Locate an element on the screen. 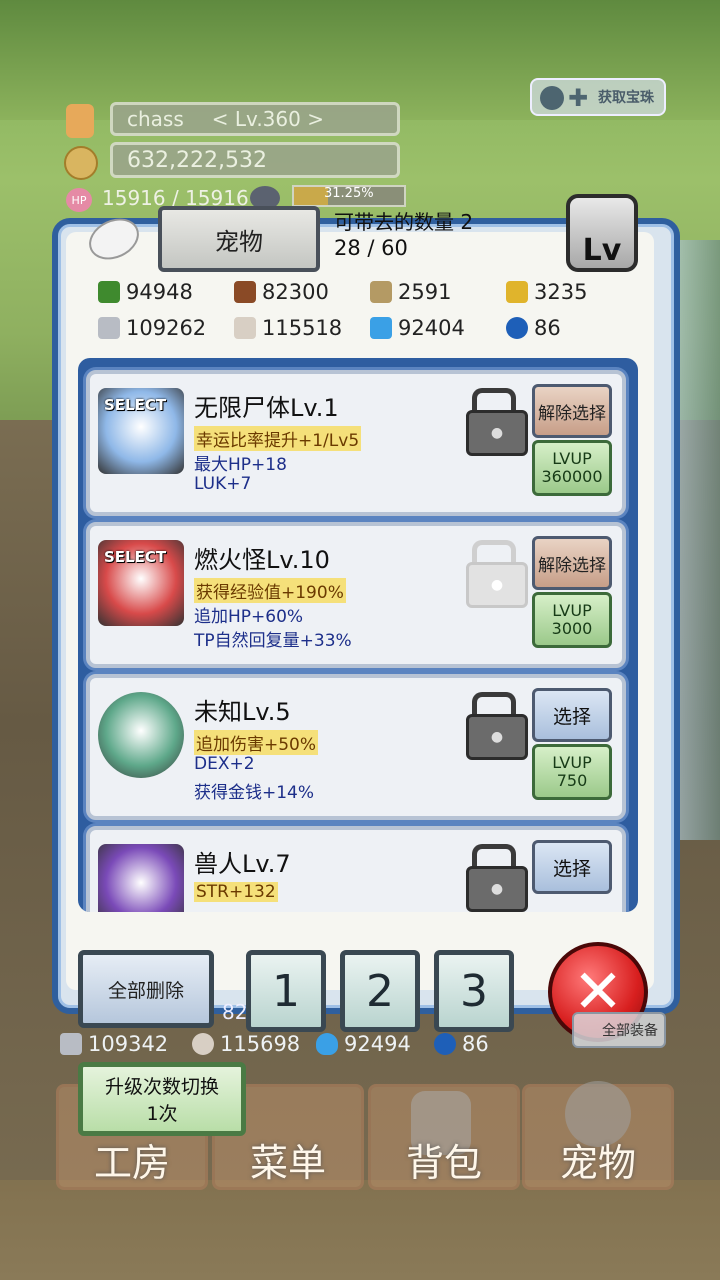 This screenshot has height=1280, width=720. resource-value: 109342 is located at coordinates (128, 1044).